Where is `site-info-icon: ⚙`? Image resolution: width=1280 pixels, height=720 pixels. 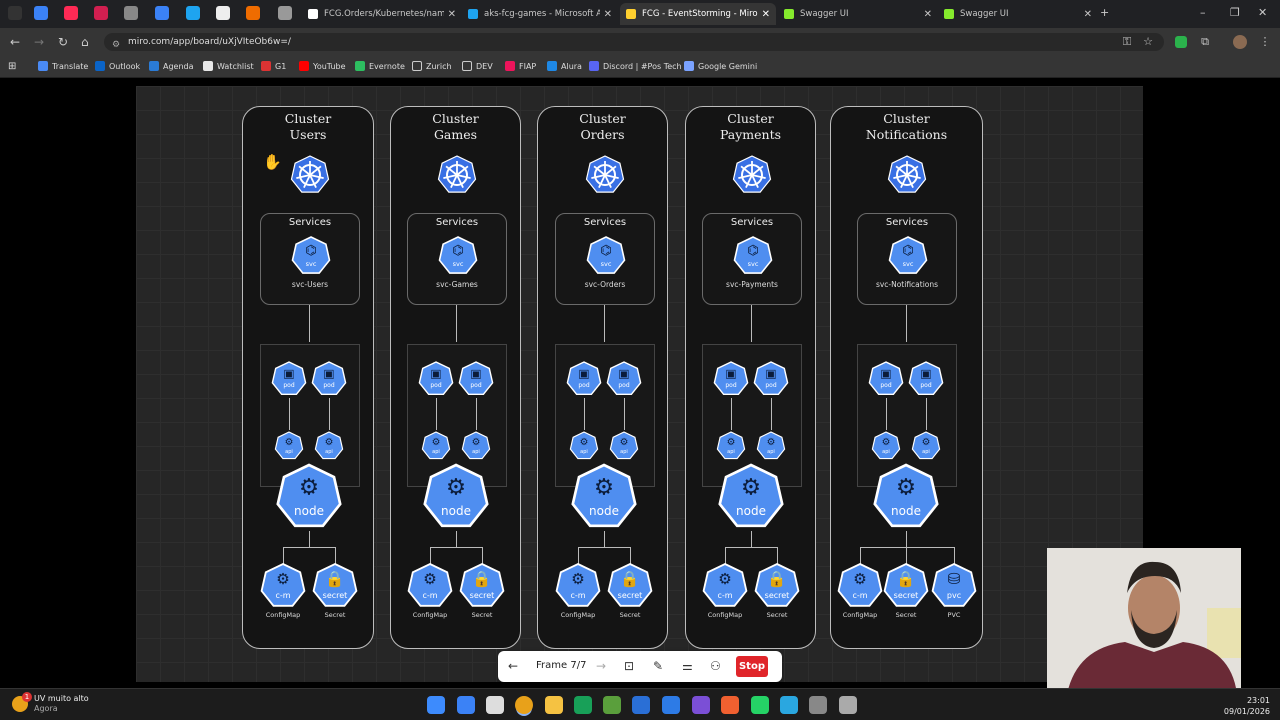
site-info-icon: ⚙ is located at coordinates (116, 45).